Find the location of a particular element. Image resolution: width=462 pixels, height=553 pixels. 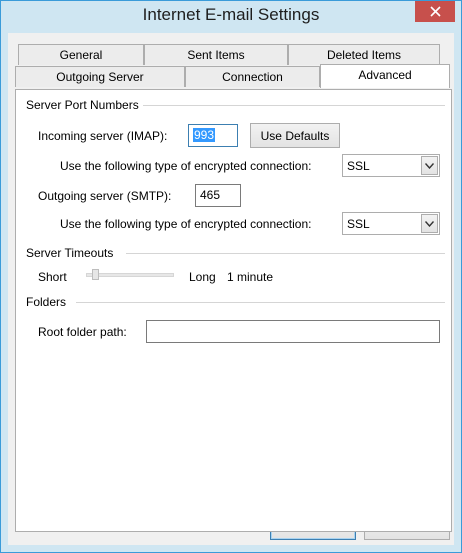

title-bar: Internet E-mail Settings is located at coordinates (231, 17).